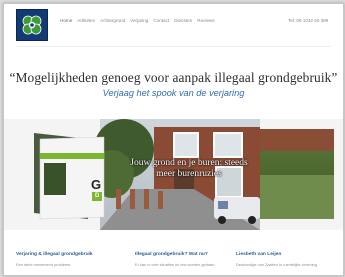 This screenshot has width=345, height=277. Describe the element at coordinates (112, 20) in the screenshot. I see `nav-achtergrond: Achtergrond` at that location.